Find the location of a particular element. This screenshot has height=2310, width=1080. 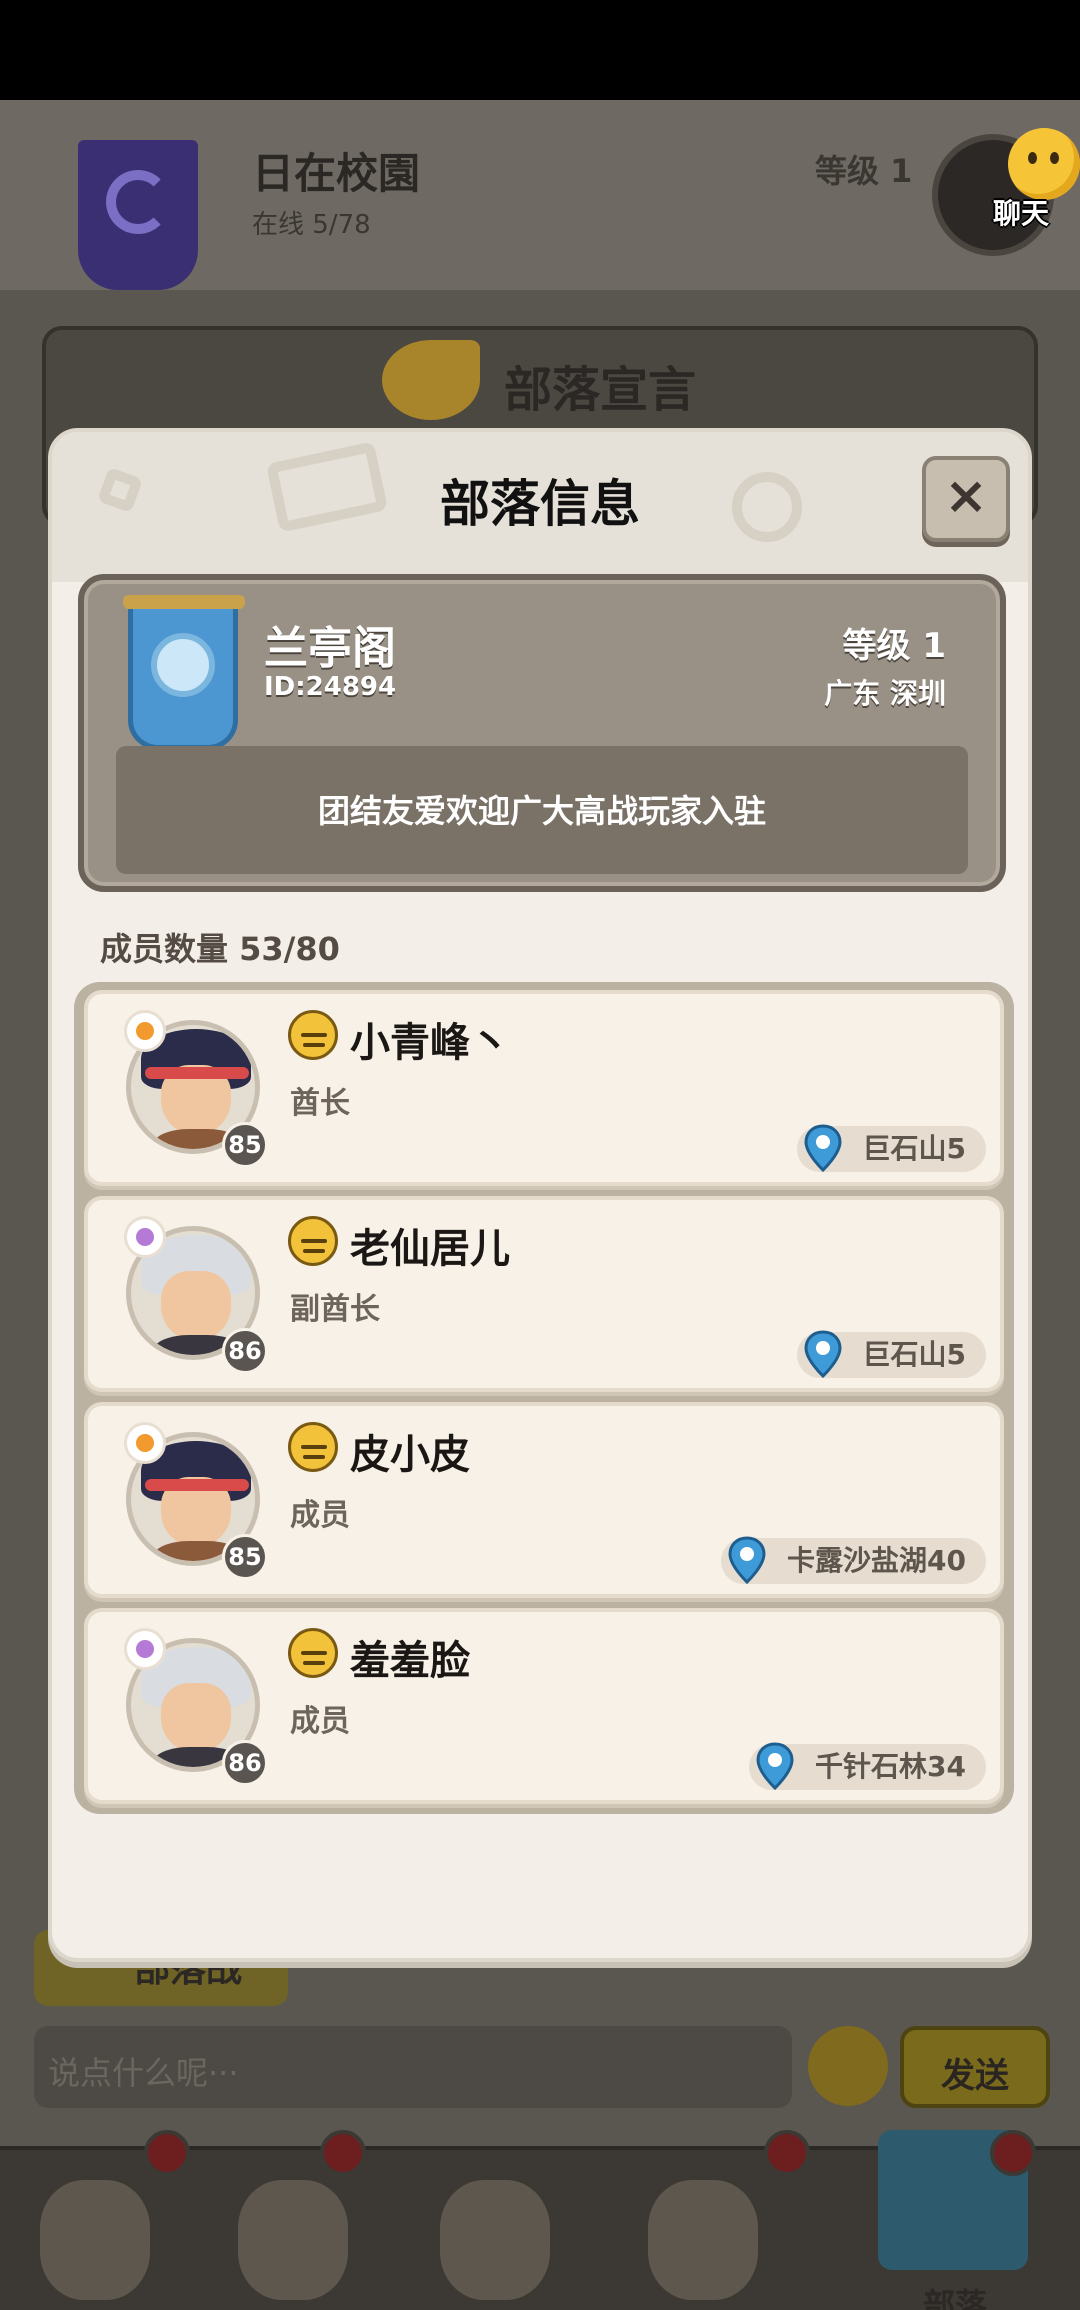

nav-hero-icon is located at coordinates (95, 2240).